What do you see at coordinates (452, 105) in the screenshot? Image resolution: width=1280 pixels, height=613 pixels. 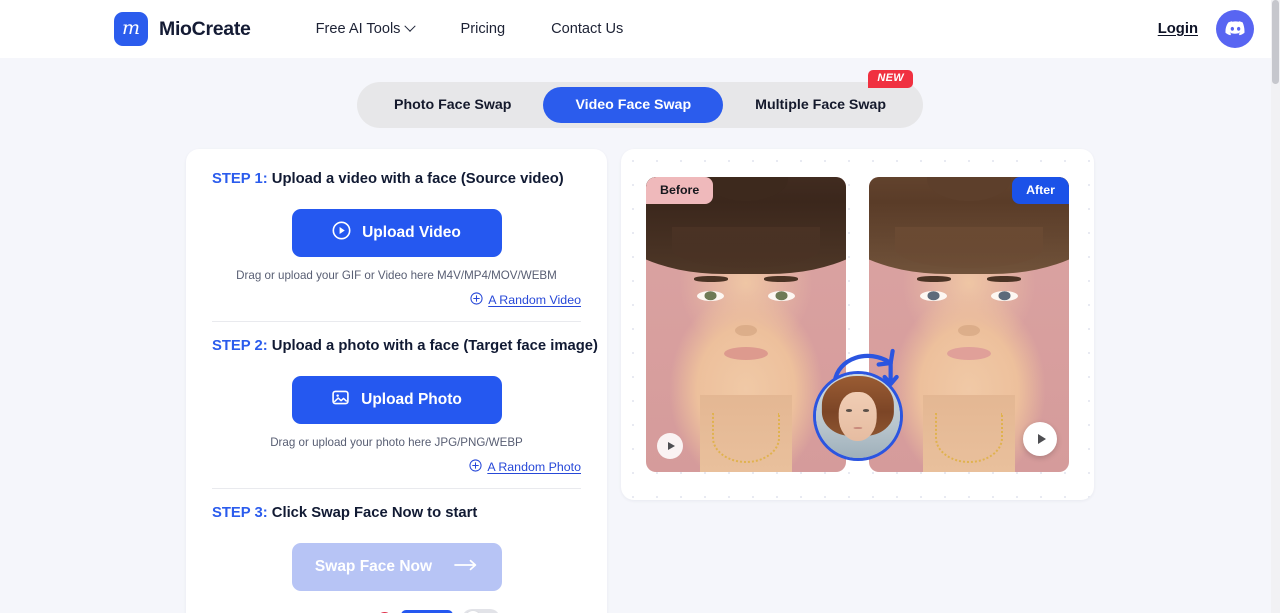 I see `tab-photo-face-swap: Photo Face Swap` at bounding box center [452, 105].